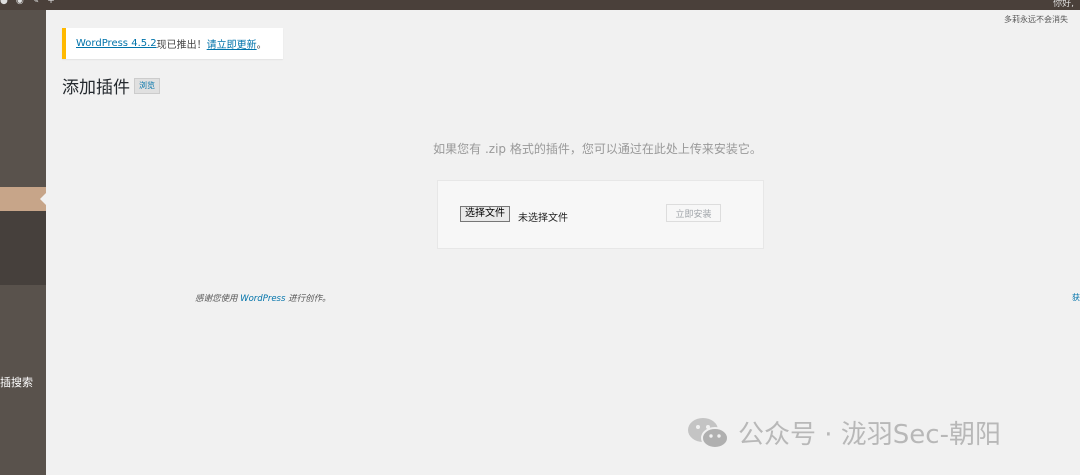 This screenshot has width=1080, height=475. I want to click on wp-logo-icon: ●, so click(4, 3).